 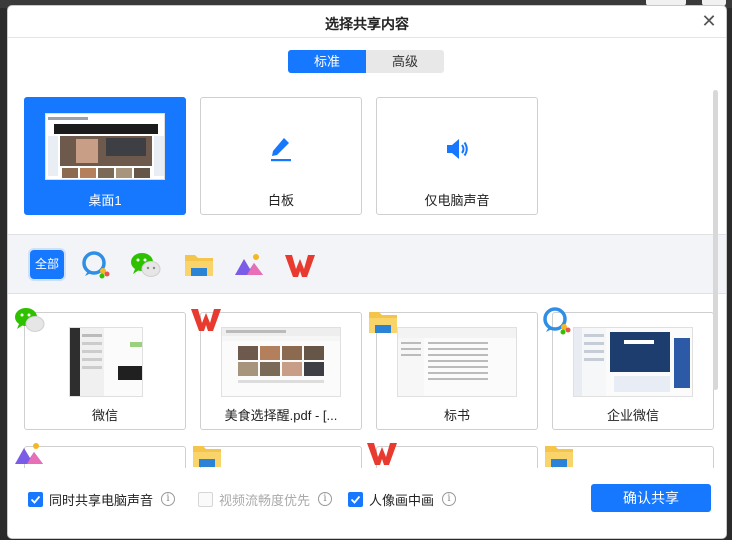 I want to click on dialog-footer: 同时共享电脑声音 i 视频流畅度优先 i 人像画中画 i 确认共享, so click(x=367, y=503).